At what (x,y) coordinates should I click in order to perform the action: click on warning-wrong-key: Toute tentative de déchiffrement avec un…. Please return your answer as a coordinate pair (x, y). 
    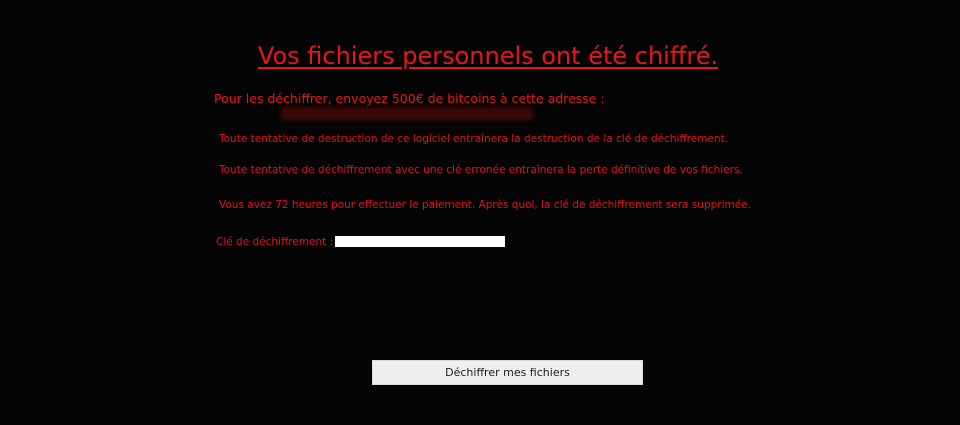
    Looking at the image, I should click on (481, 170).